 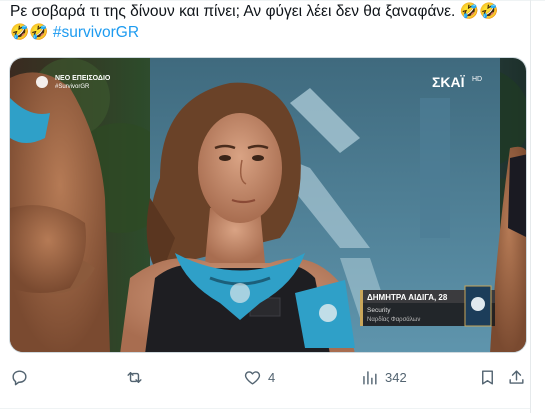 What do you see at coordinates (31, 32) in the screenshot?
I see `tweet-text-emoji: 🤣🤣` at bounding box center [31, 32].